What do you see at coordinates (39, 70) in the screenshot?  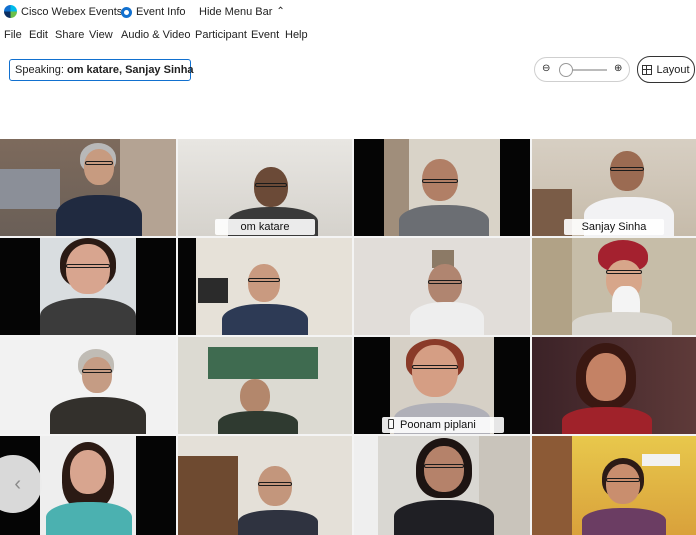 I see `speaking-prefix: Speaking:` at bounding box center [39, 70].